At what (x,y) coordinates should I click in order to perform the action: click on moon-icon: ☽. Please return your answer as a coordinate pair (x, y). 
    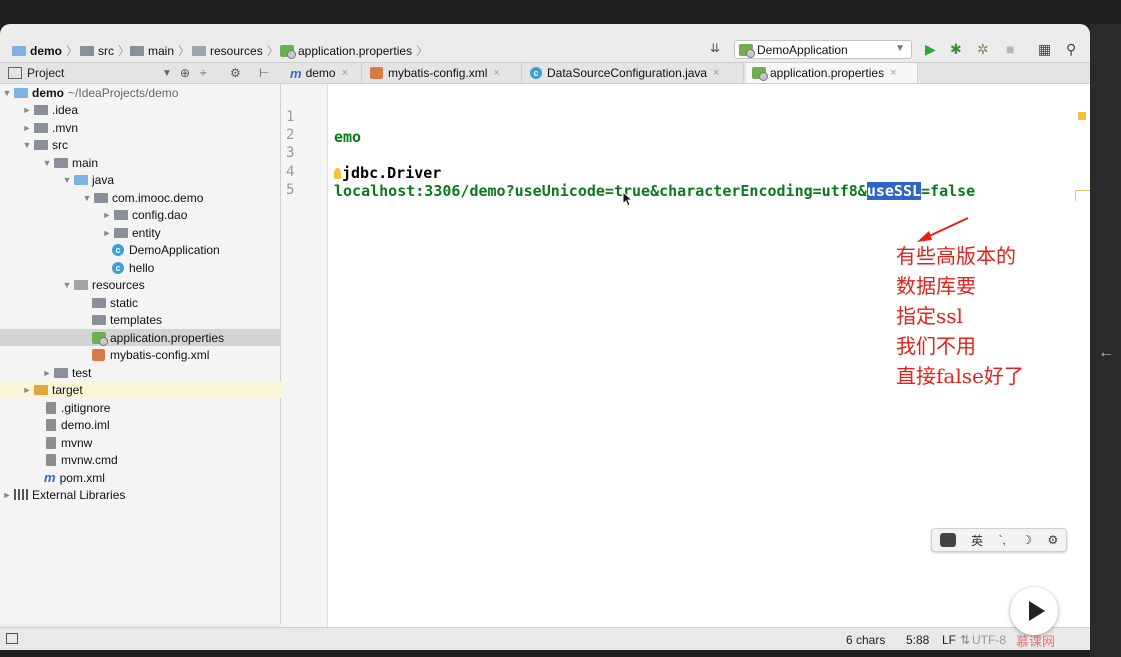
    Looking at the image, I should click on (1026, 540).